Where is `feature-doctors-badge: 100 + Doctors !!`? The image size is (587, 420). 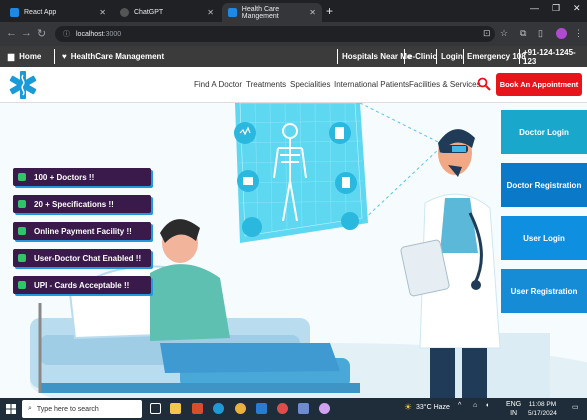 feature-doctors-badge: 100 + Doctors !! is located at coordinates (82, 177).